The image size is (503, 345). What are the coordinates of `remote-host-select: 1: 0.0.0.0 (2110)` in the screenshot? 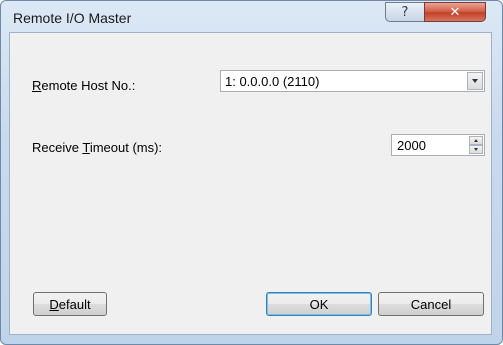 It's located at (352, 81).